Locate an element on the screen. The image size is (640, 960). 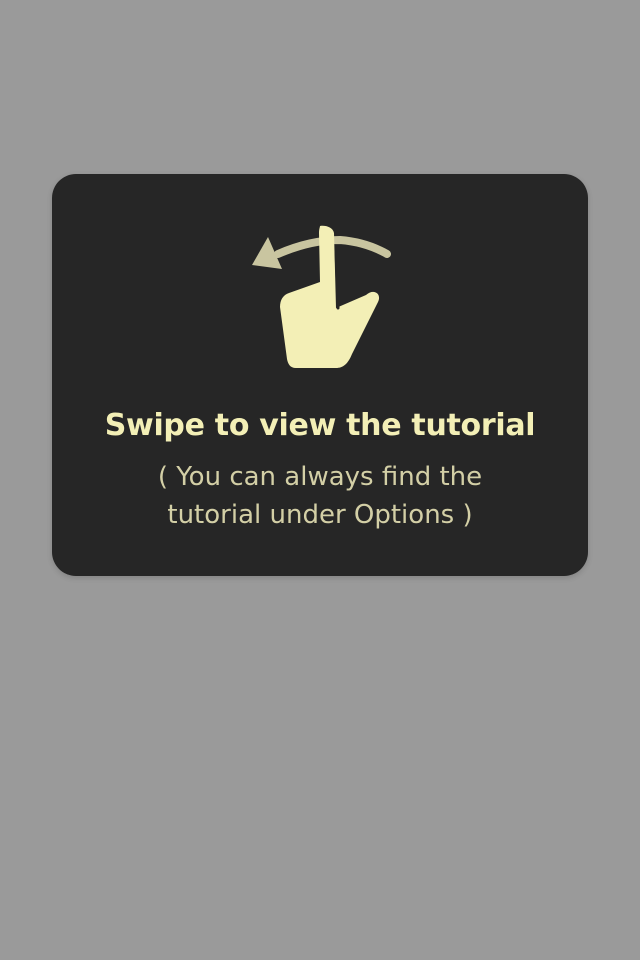
tutorial-subtitle-line-2: tutorial under Options ) is located at coordinates (320, 515).